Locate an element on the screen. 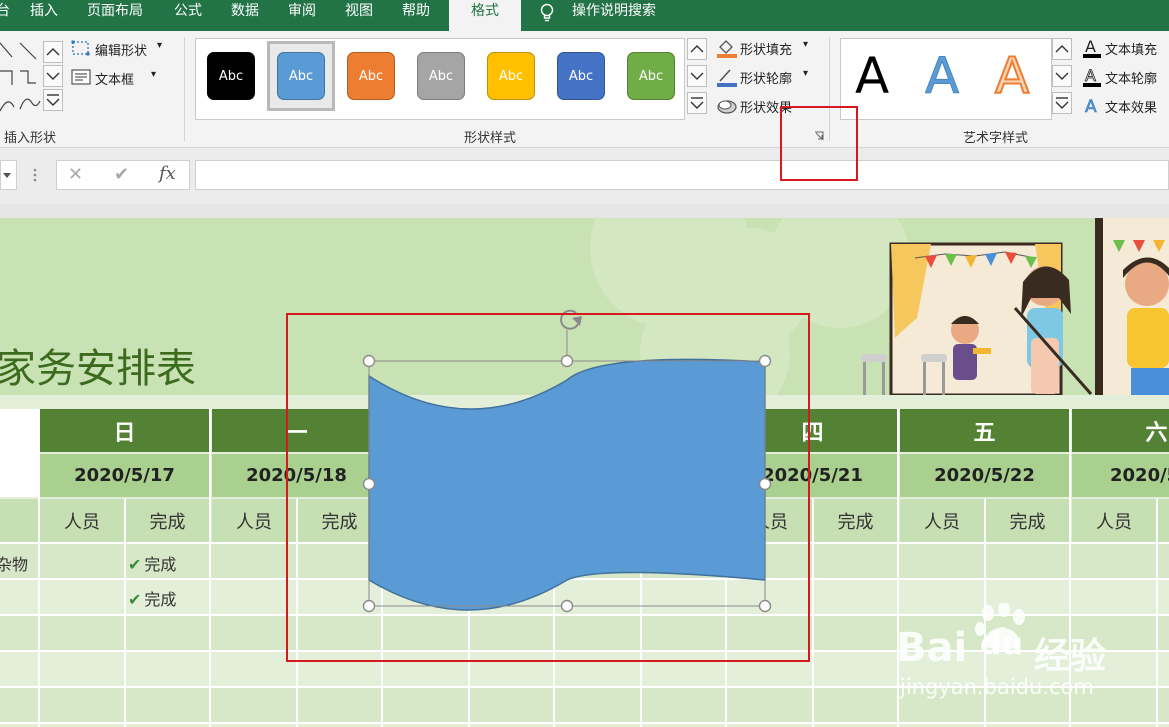 This screenshot has height=727, width=1169. watermark-brand-a: Bai is located at coordinates (932, 648).